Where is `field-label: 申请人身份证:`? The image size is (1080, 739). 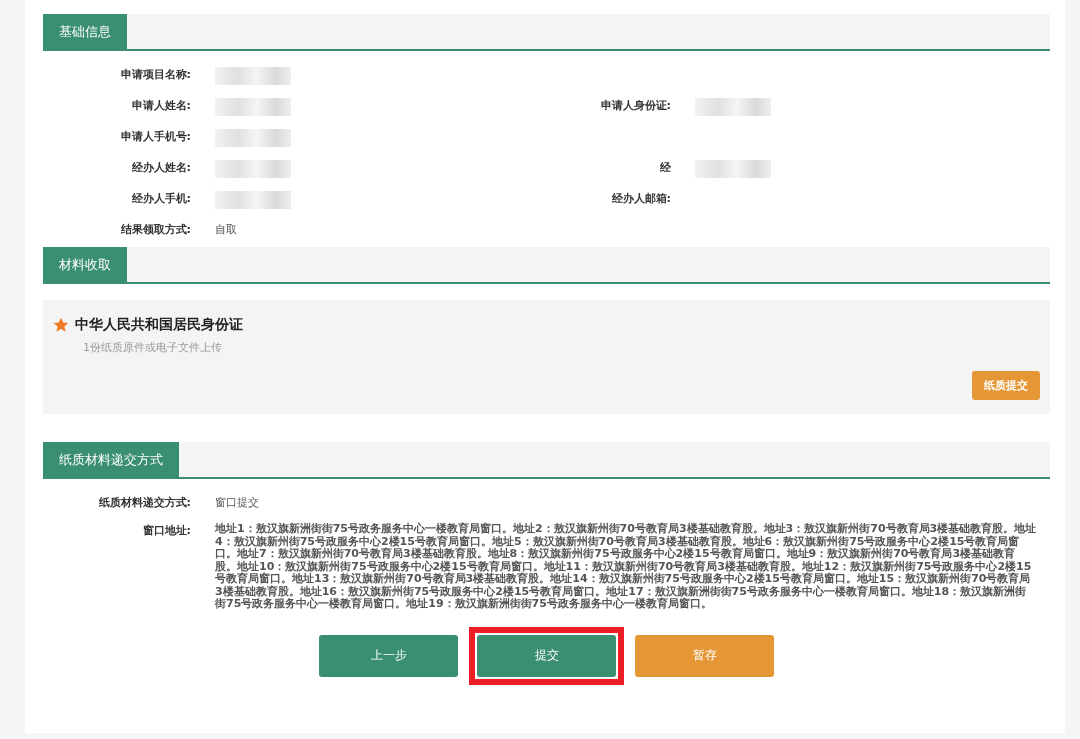 field-label: 申请人身份证: is located at coordinates (635, 105).